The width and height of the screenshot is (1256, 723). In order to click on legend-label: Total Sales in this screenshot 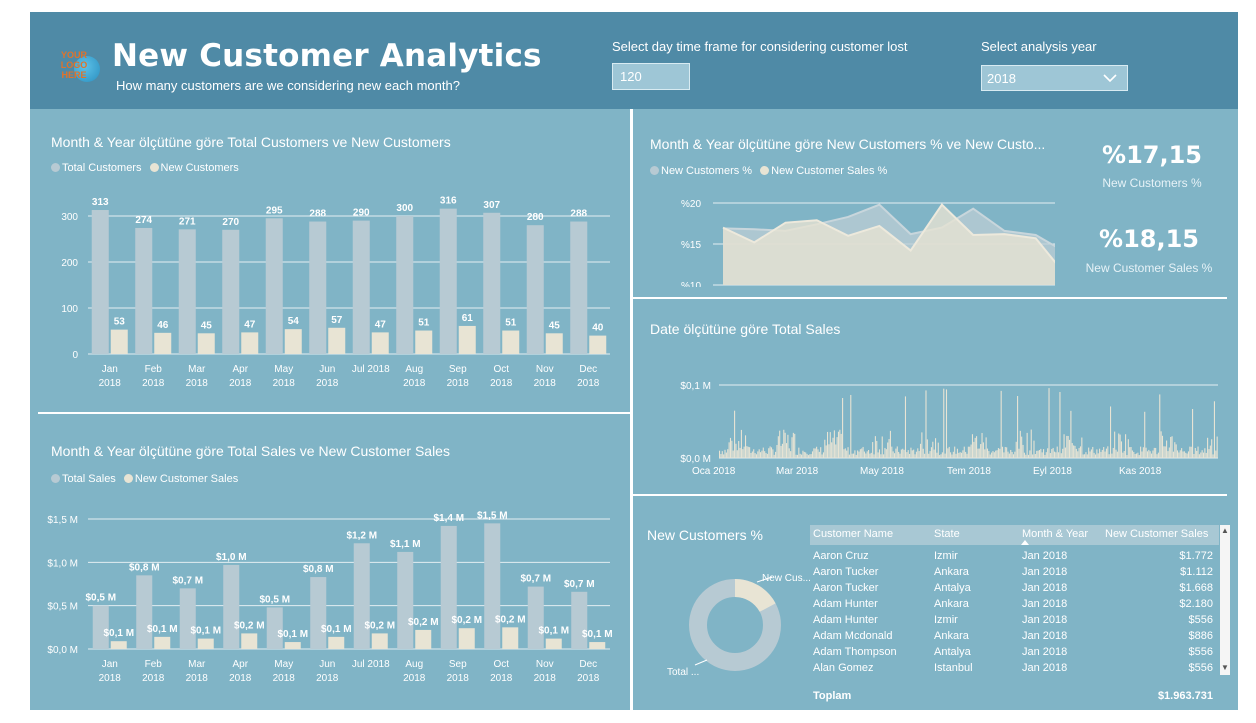, I will do `click(89, 479)`.